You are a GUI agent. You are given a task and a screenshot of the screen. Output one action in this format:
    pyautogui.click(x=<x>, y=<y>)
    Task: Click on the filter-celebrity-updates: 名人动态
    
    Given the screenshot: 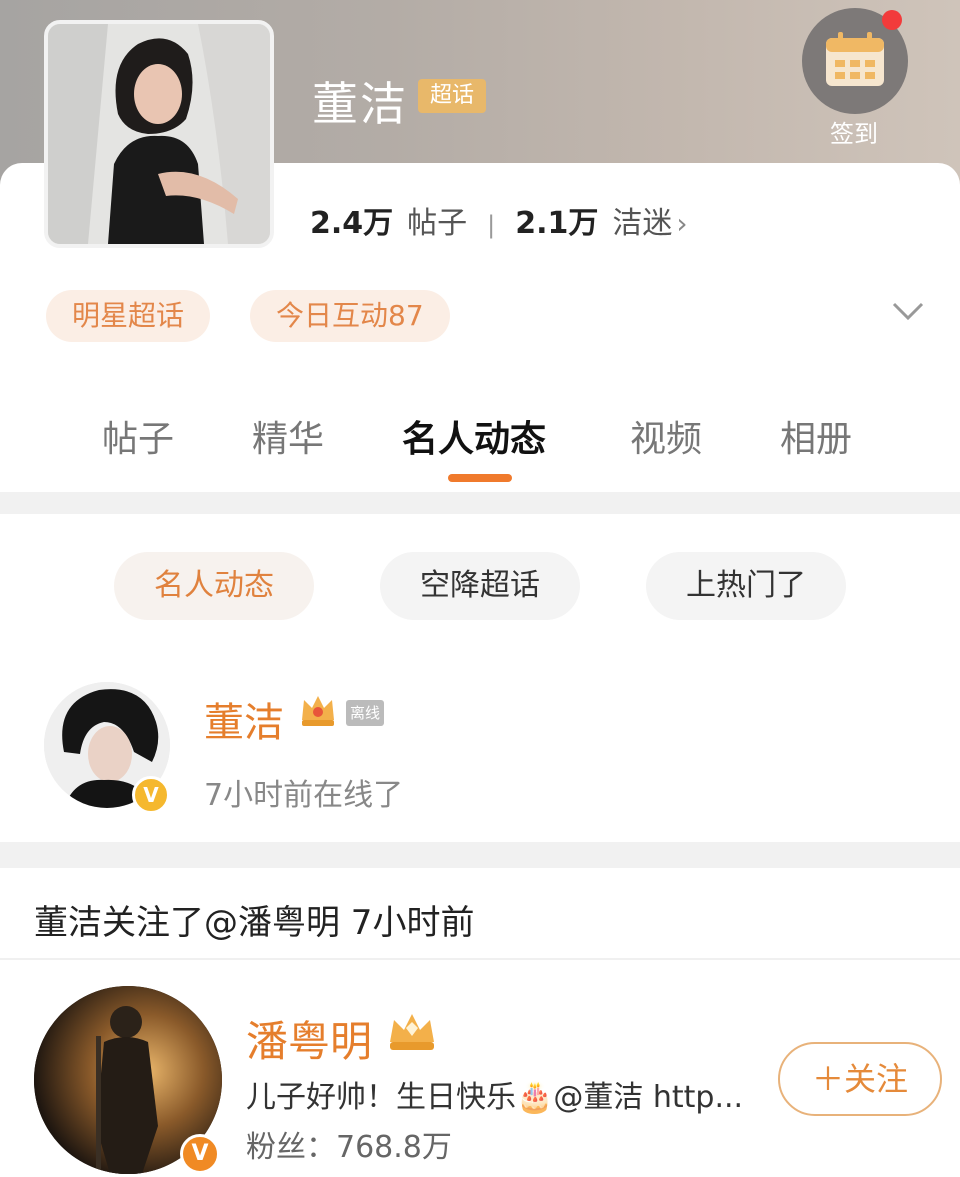 What is the action you would take?
    pyautogui.click(x=214, y=586)
    